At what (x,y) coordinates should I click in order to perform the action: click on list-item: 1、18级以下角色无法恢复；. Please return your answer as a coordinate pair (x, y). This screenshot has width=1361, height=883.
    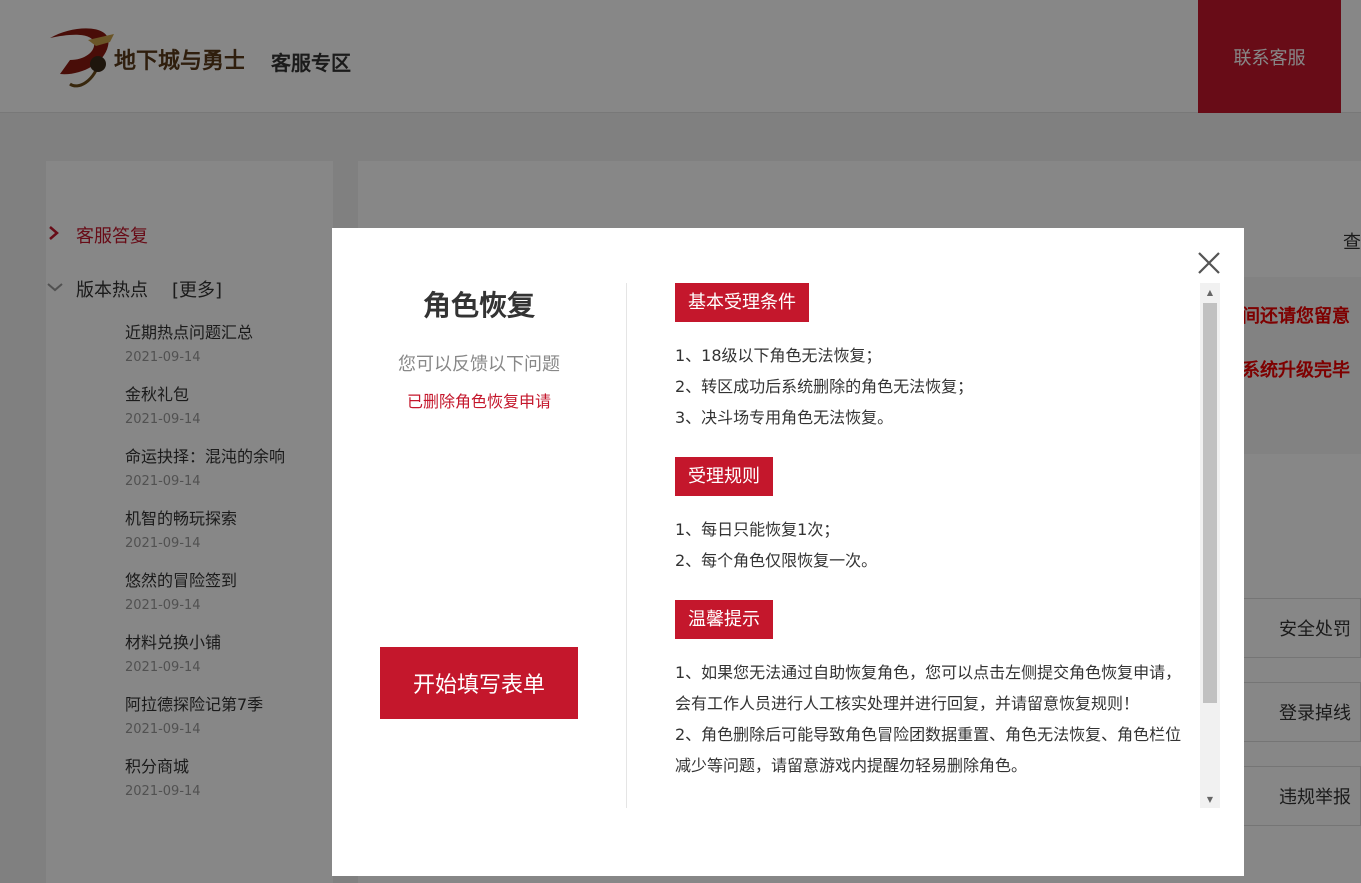
    Looking at the image, I should click on (778, 355).